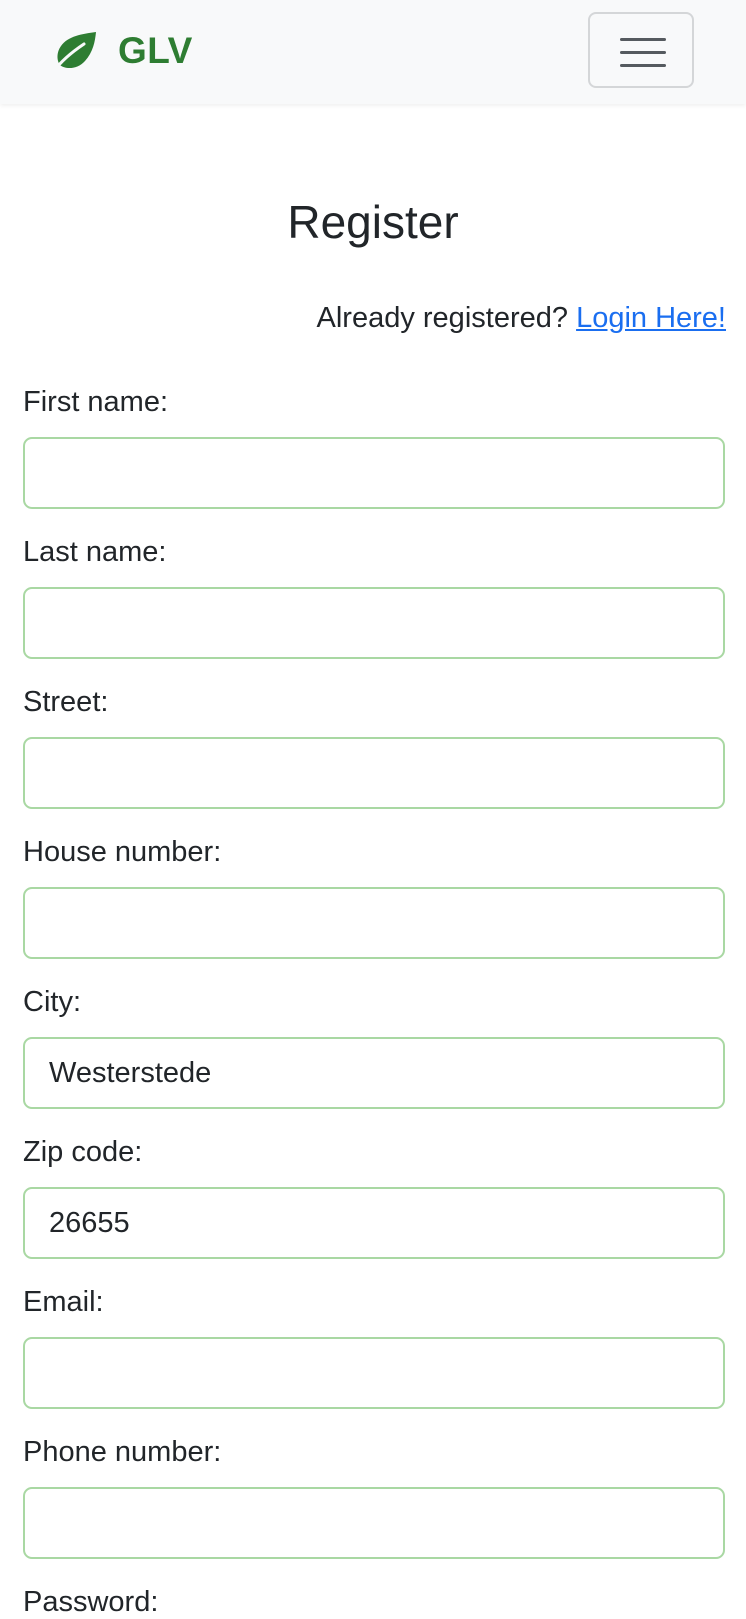 The width and height of the screenshot is (746, 1619). I want to click on zip-code-input, so click(374, 1223).